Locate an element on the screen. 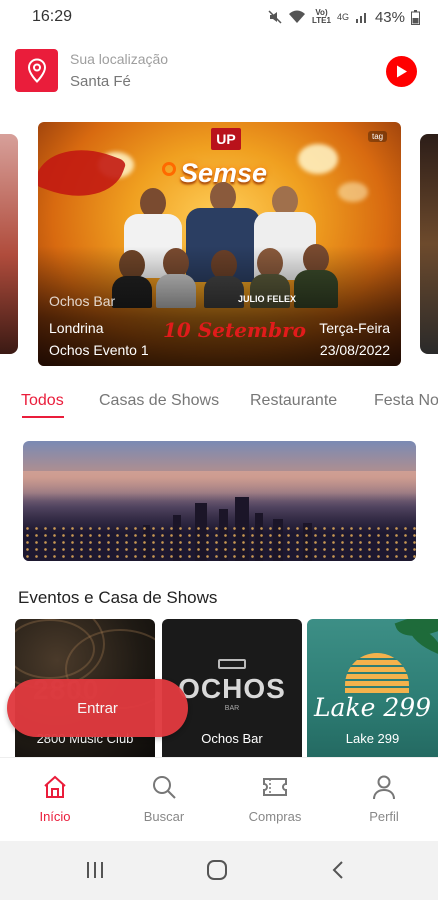 The image size is (438, 900). status-time: 16:29 is located at coordinates (52, 16).